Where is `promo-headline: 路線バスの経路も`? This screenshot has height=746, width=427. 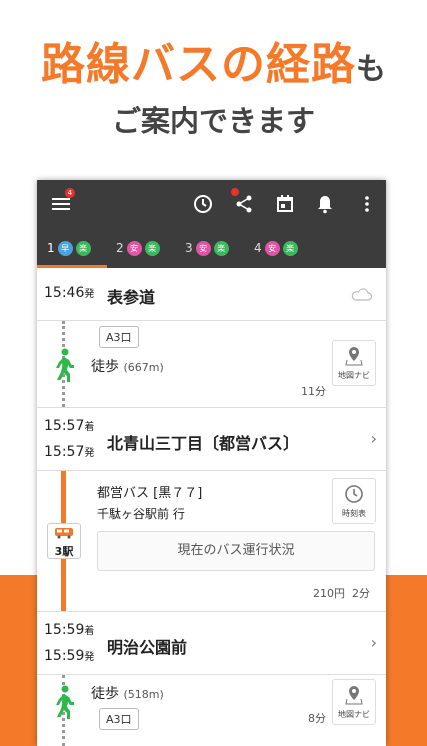 promo-headline: 路線バスの経路も is located at coordinates (213, 60).